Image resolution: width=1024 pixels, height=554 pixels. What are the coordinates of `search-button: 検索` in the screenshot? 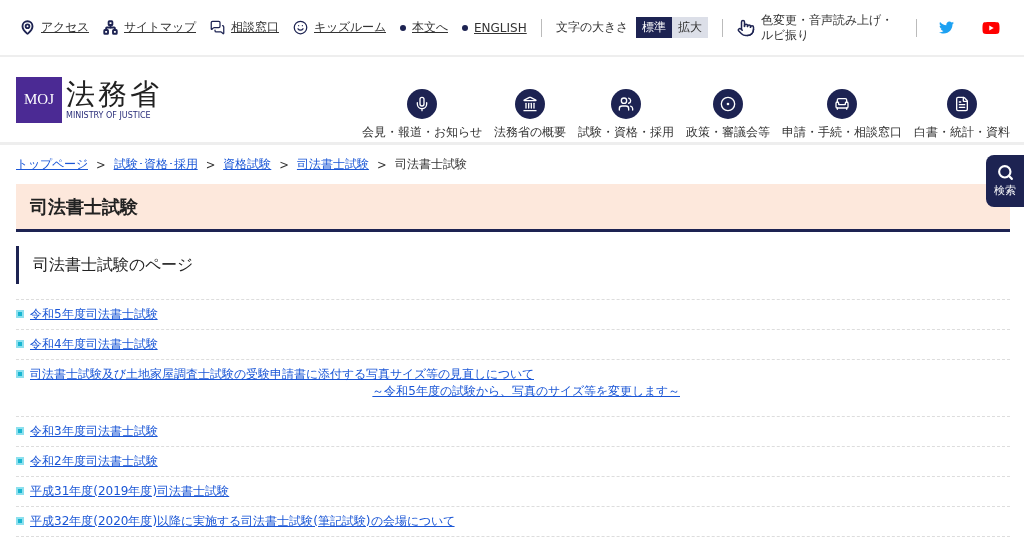 It's located at (1005, 181).